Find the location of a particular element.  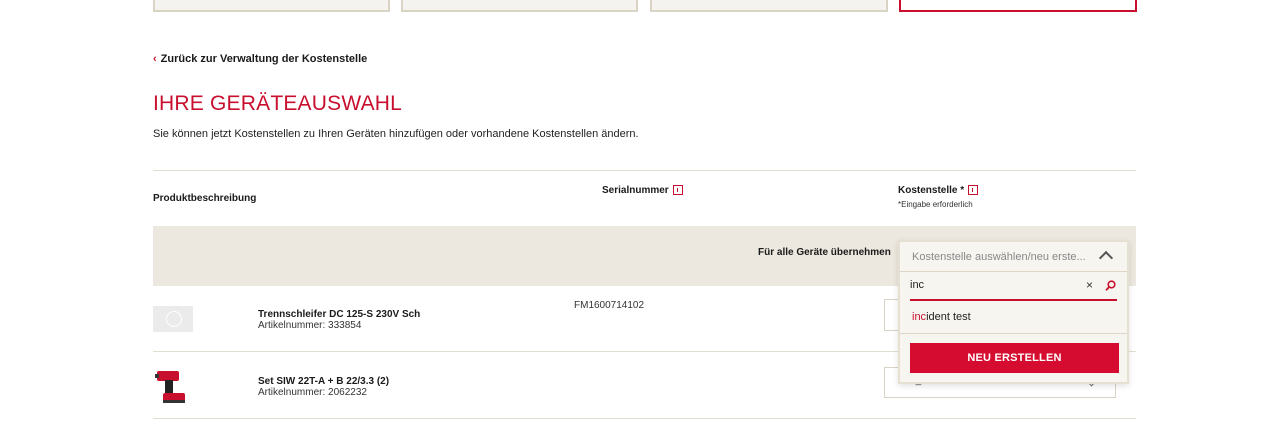

article-number: Artikelnummer: 2062232 is located at coordinates (312, 392).